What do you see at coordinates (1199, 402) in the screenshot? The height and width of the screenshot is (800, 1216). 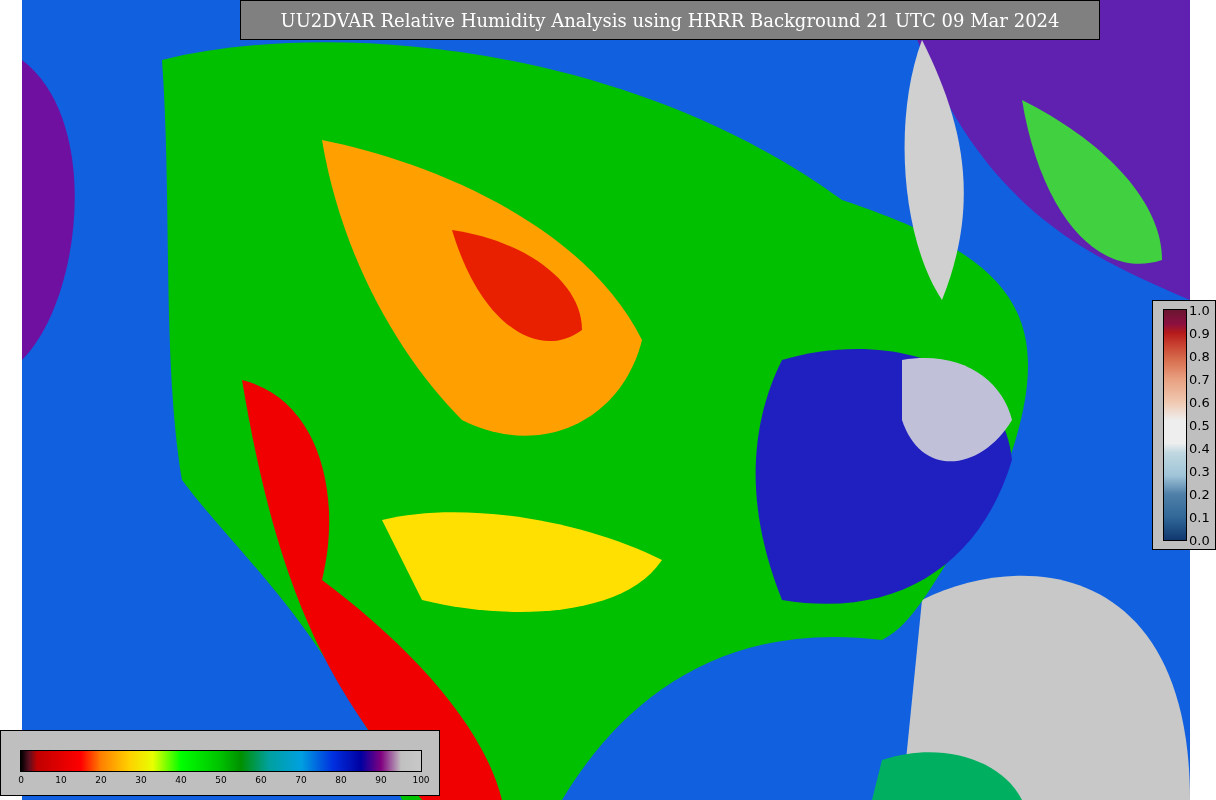 I see `colorbar-tick-label: 0.6` at bounding box center [1199, 402].